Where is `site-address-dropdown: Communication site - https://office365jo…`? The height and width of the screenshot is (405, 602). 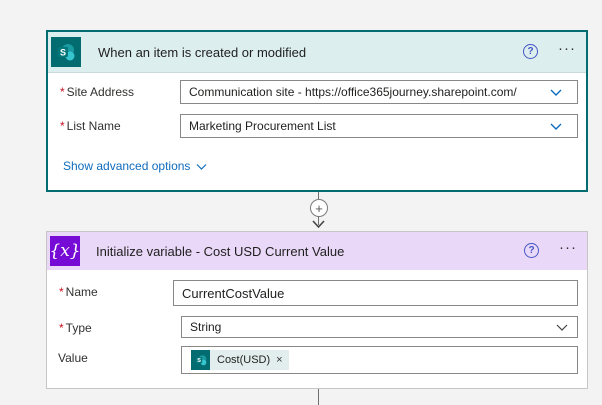
site-address-dropdown: Communication site - https://office365jo… is located at coordinates (379, 92).